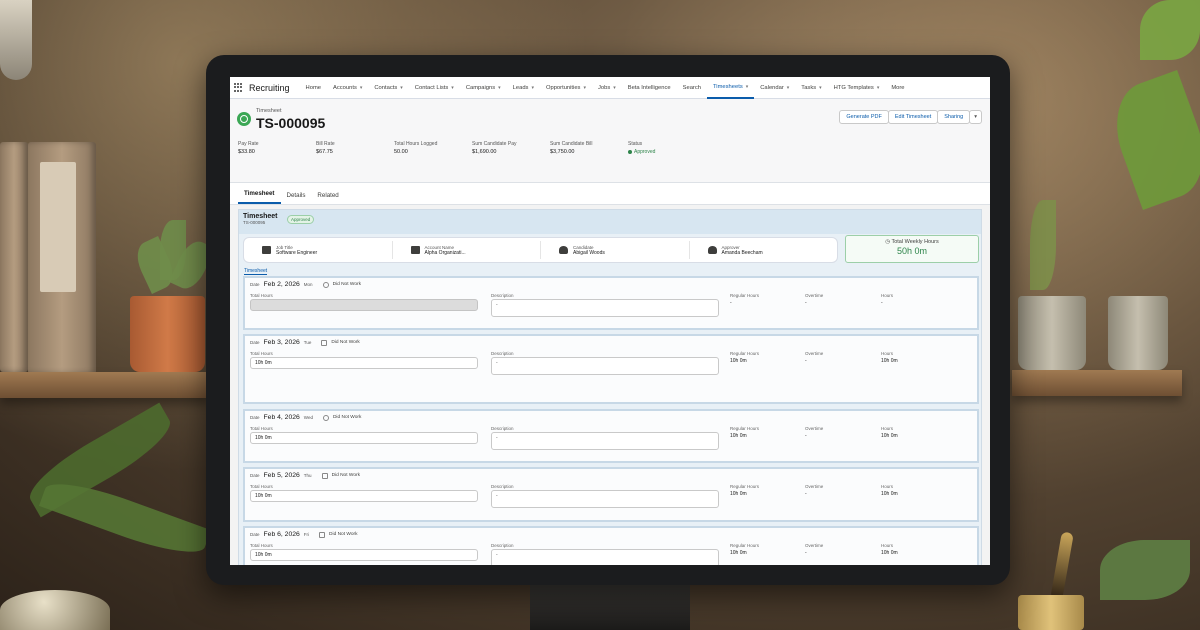 This screenshot has width=1200, height=630. I want to click on hours-value: 10h 0m, so click(889, 553).